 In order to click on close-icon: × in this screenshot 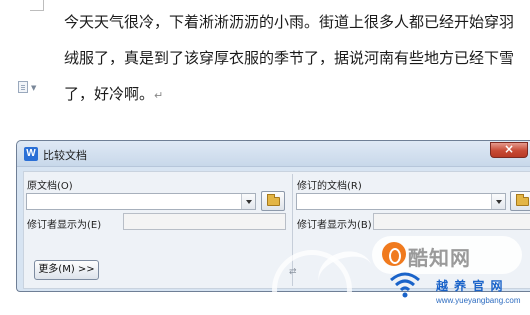, I will do `click(509, 149)`.